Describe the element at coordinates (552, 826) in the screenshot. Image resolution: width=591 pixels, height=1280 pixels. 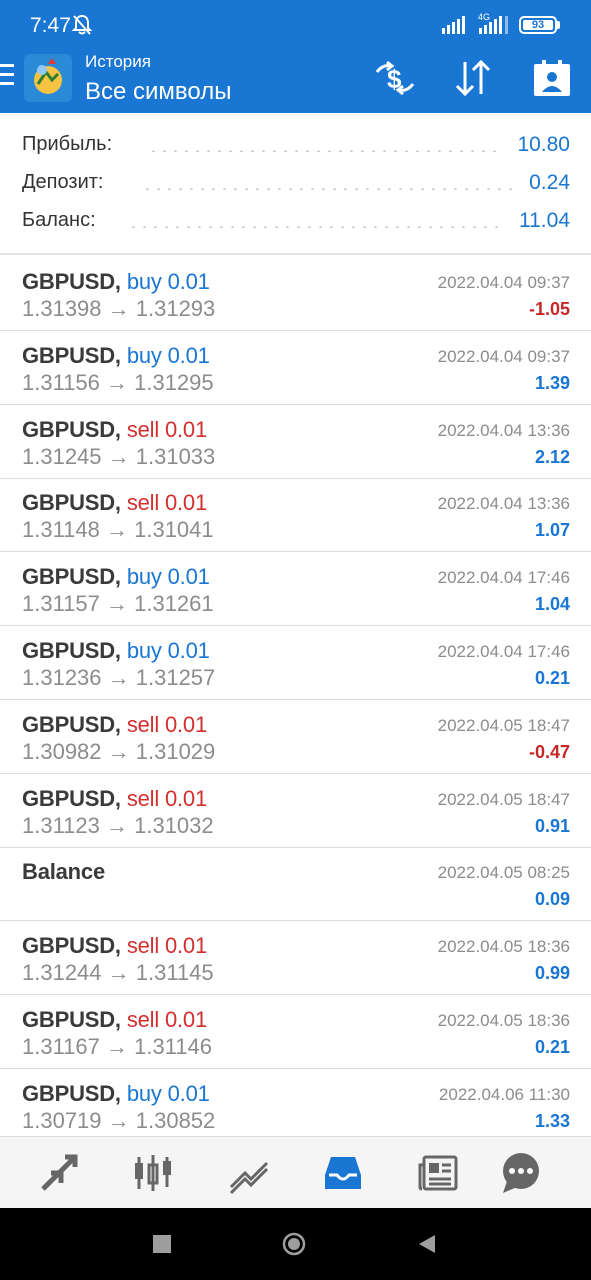
I see `deal-profit: 0.91` at that location.